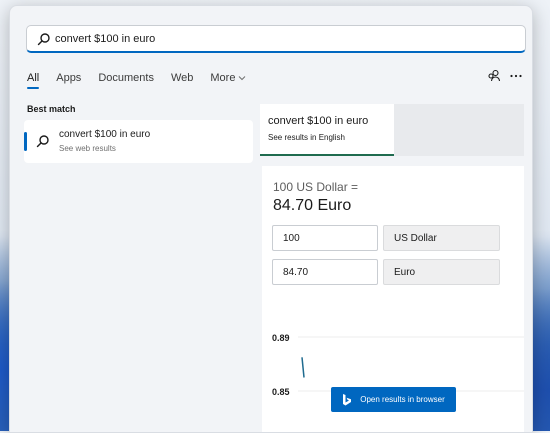 This screenshot has width=550, height=433. I want to click on tab-documents: Documents, so click(126, 78).